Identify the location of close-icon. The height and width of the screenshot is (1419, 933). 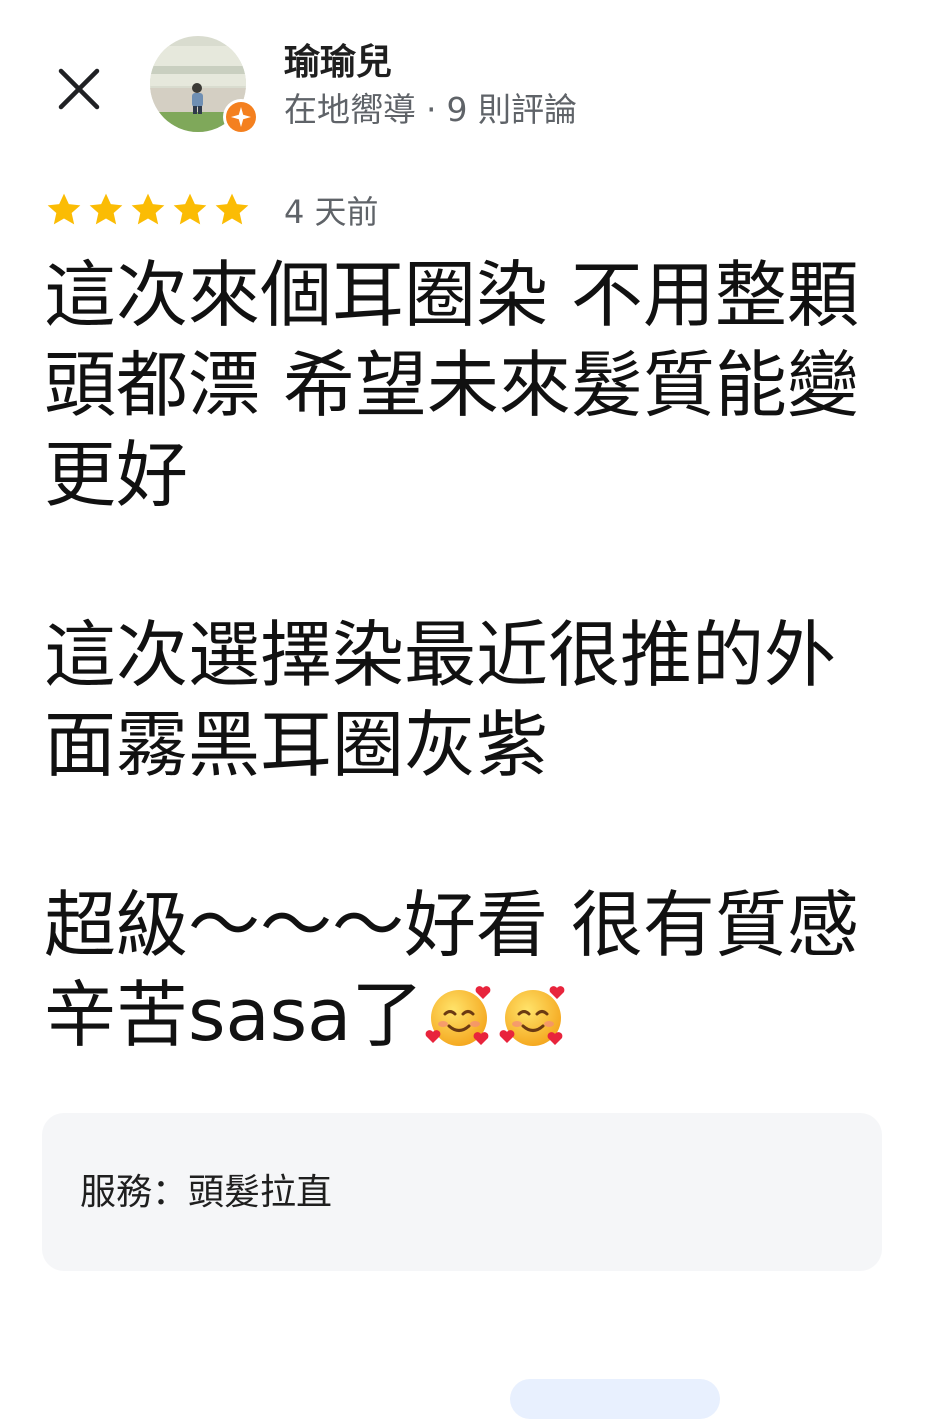
(79, 89).